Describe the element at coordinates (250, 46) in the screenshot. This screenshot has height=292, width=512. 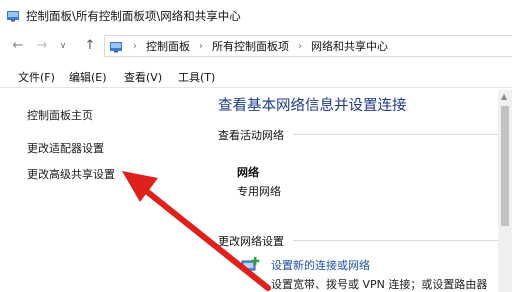
I see `breadcrumb-item-all-items: 所有控制面板项` at that location.